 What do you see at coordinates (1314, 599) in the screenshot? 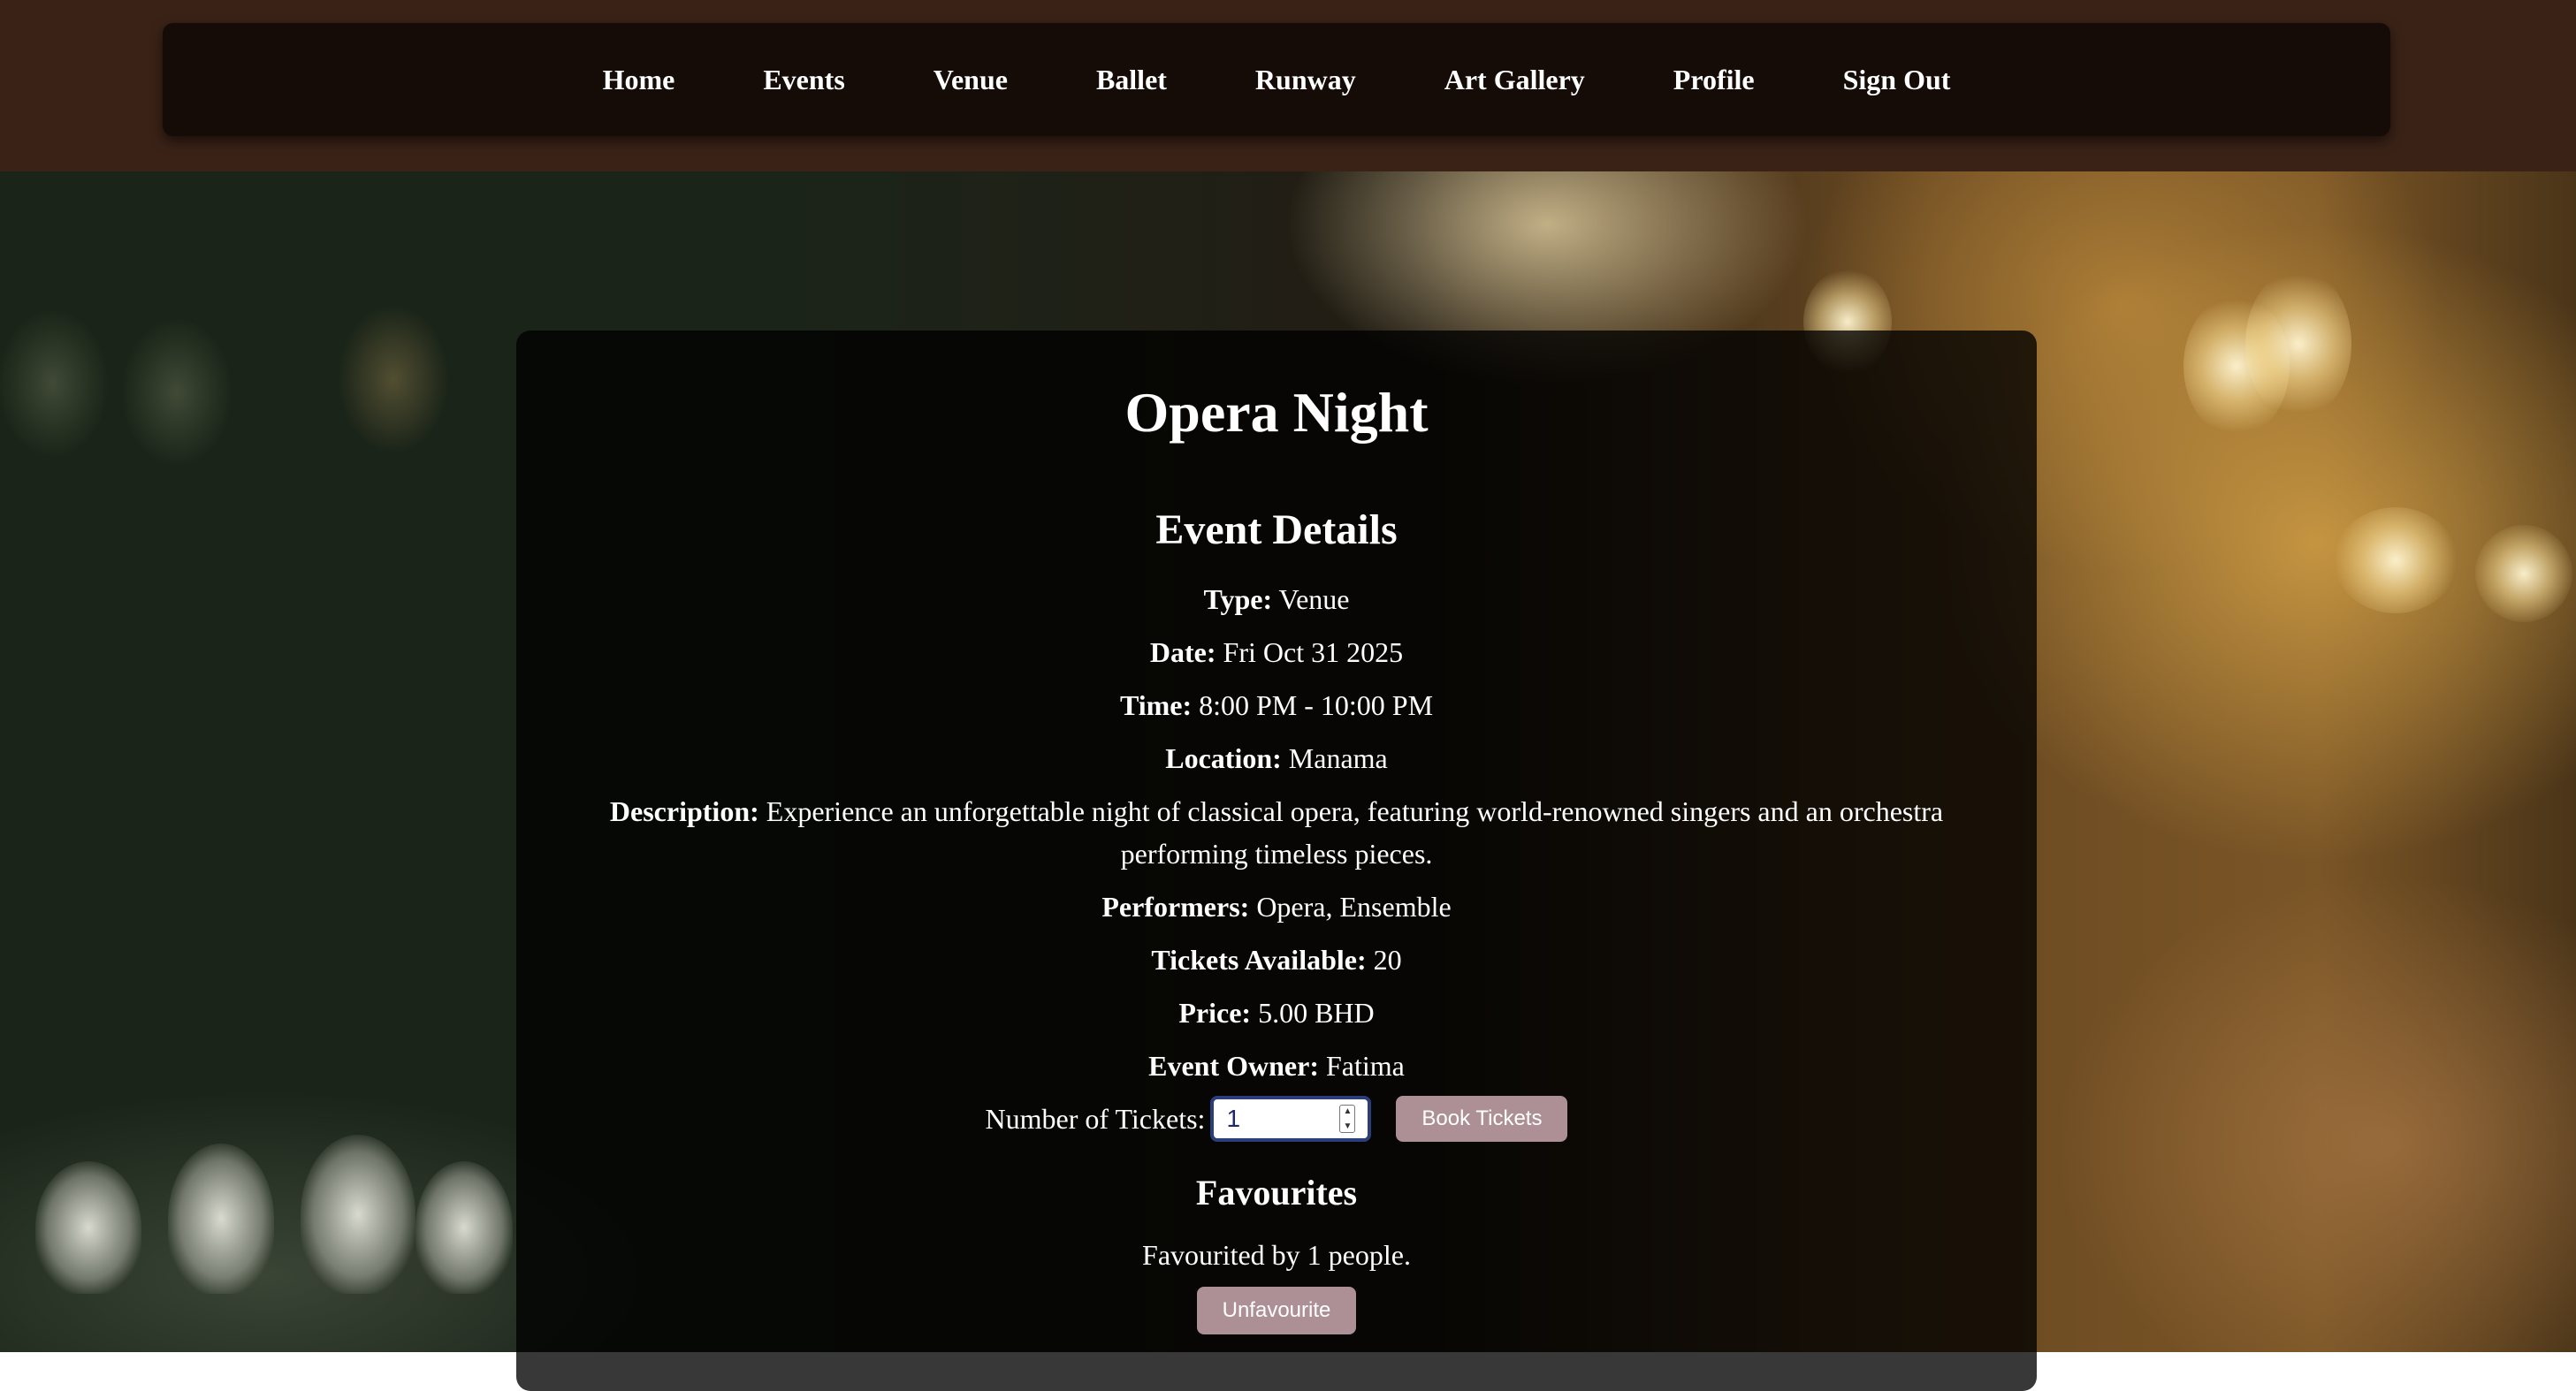
I see `detail-type-value: Venue` at bounding box center [1314, 599].